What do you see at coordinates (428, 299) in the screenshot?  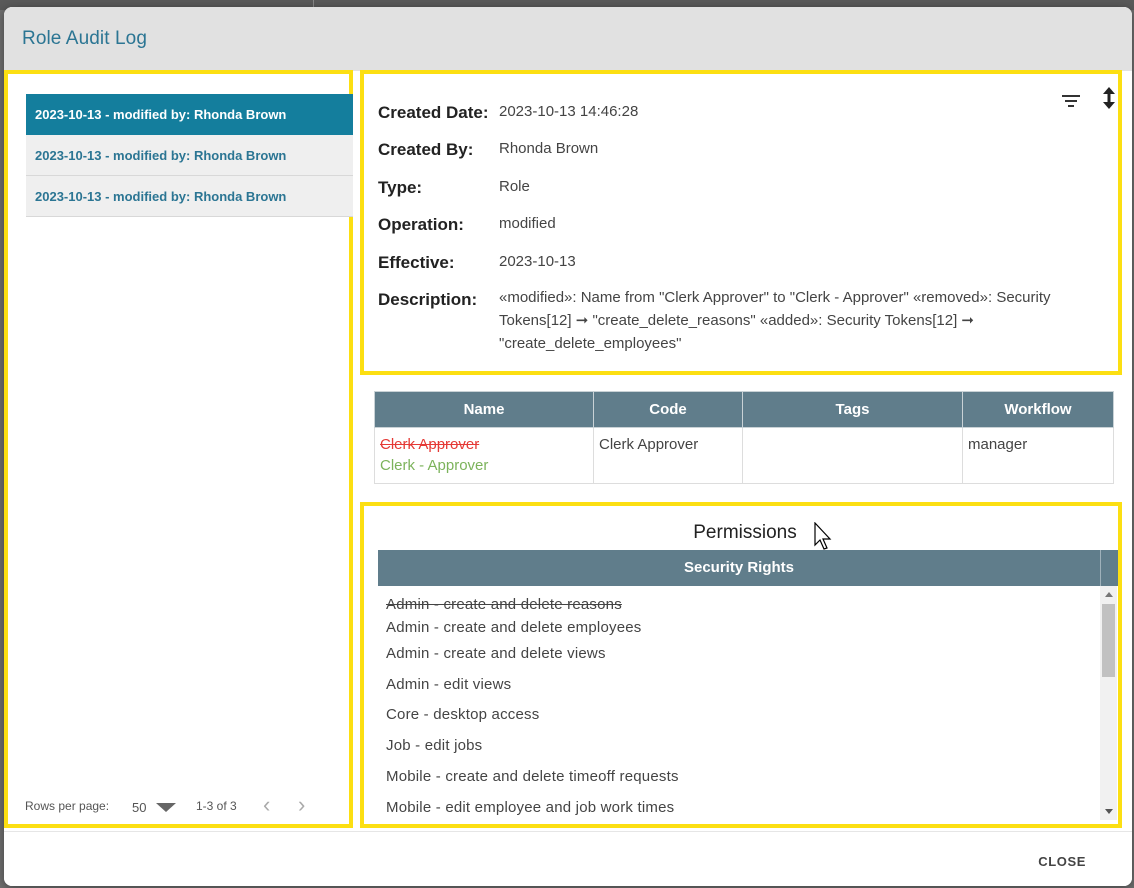 I see `description-label: Description:` at bounding box center [428, 299].